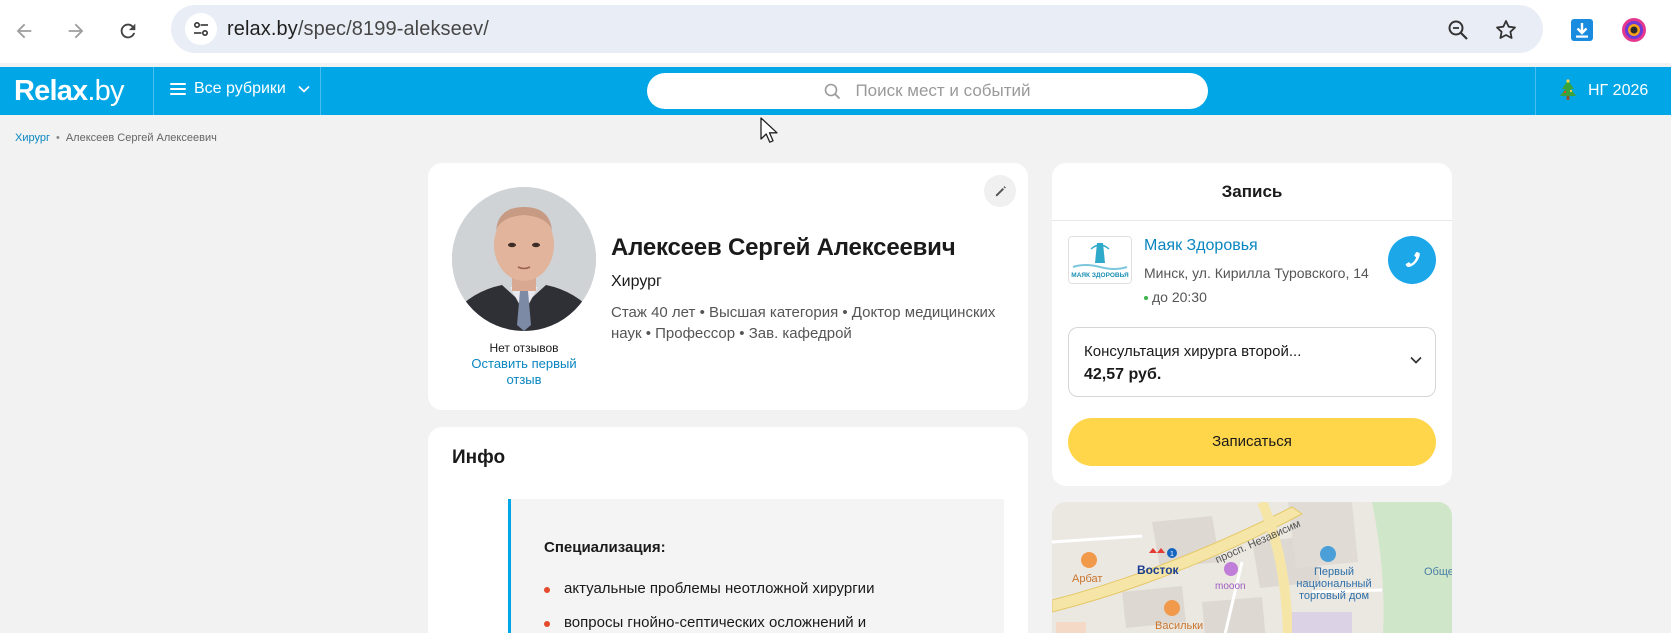 This screenshot has width=1671, height=633. I want to click on clinic-hours-text: до 20:30, so click(1179, 297).